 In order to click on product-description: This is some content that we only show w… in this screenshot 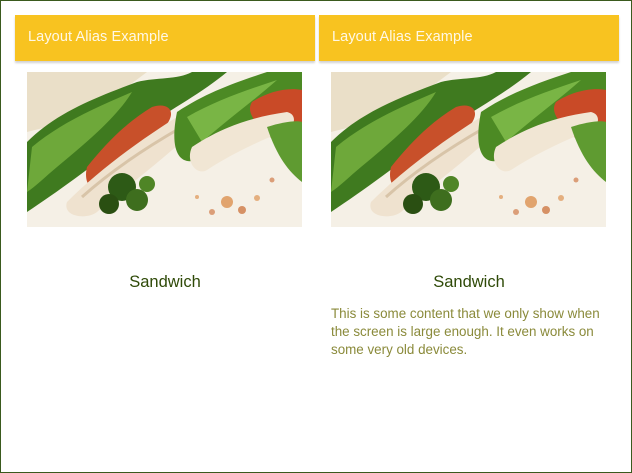, I will do `click(465, 331)`.